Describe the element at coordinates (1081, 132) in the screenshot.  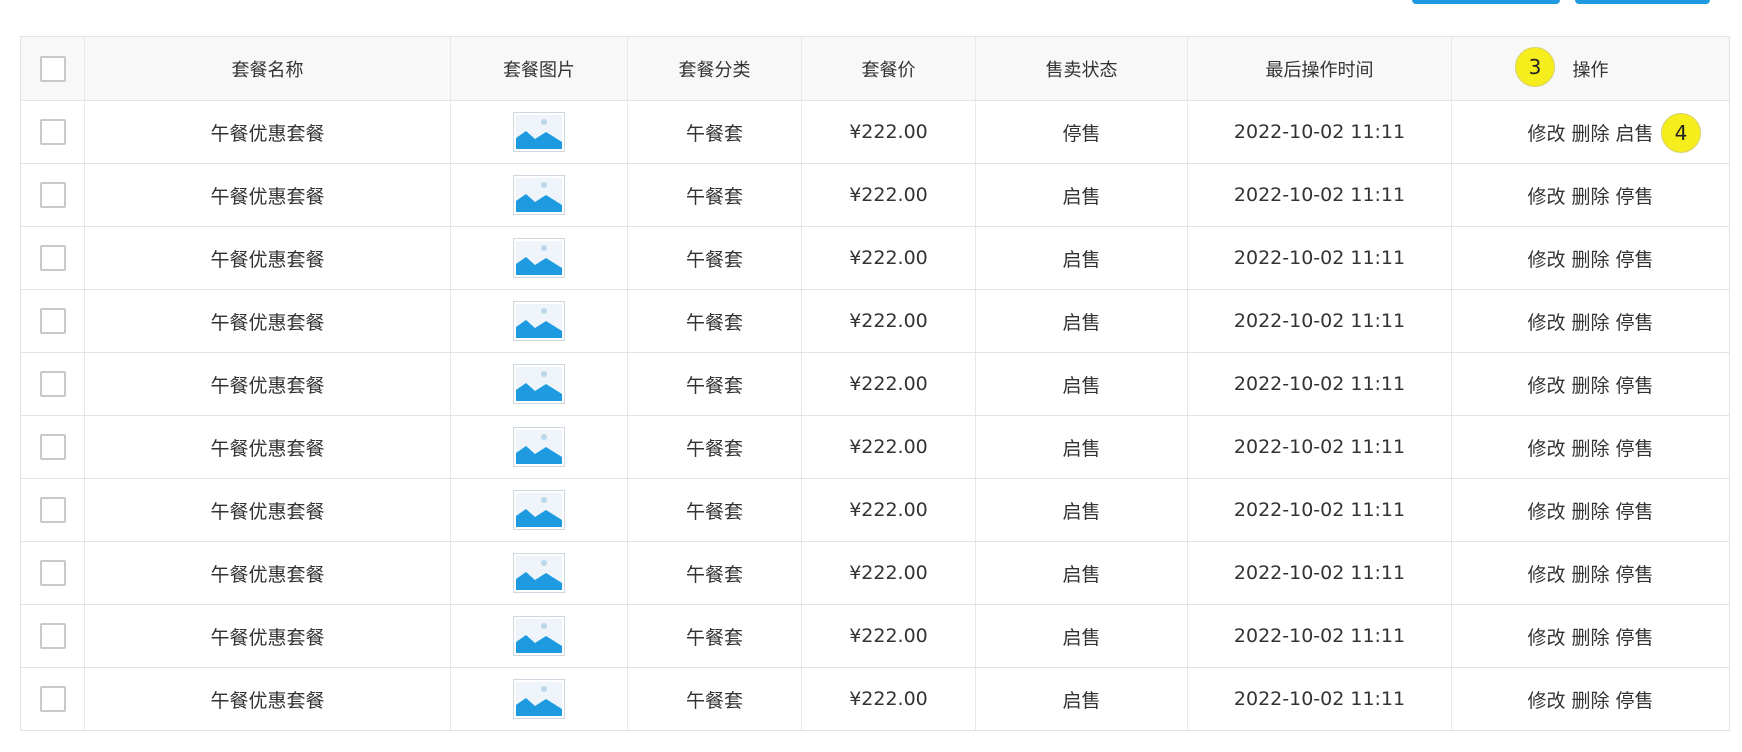
I see `meal-status: 停售` at that location.